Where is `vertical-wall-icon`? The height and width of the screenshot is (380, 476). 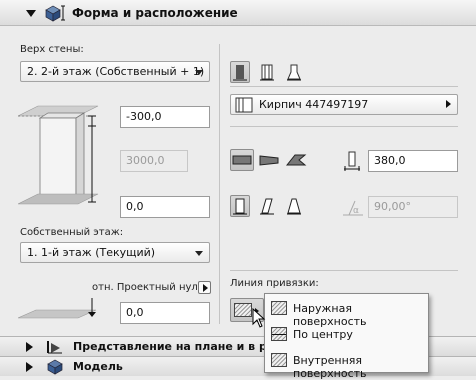
vertical-wall-icon is located at coordinates (240, 206).